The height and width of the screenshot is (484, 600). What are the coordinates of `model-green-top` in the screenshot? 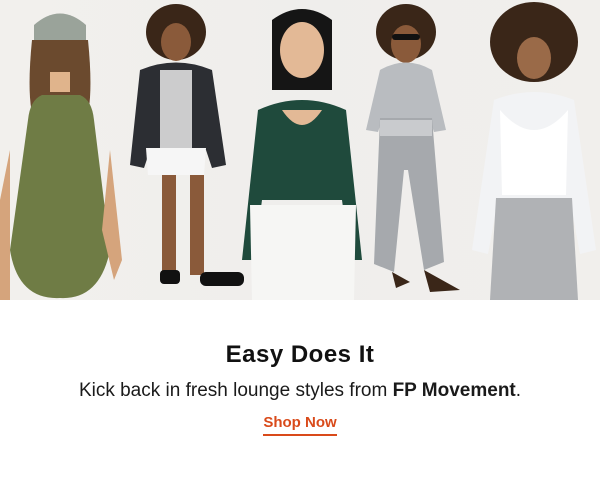 It's located at (302, 154).